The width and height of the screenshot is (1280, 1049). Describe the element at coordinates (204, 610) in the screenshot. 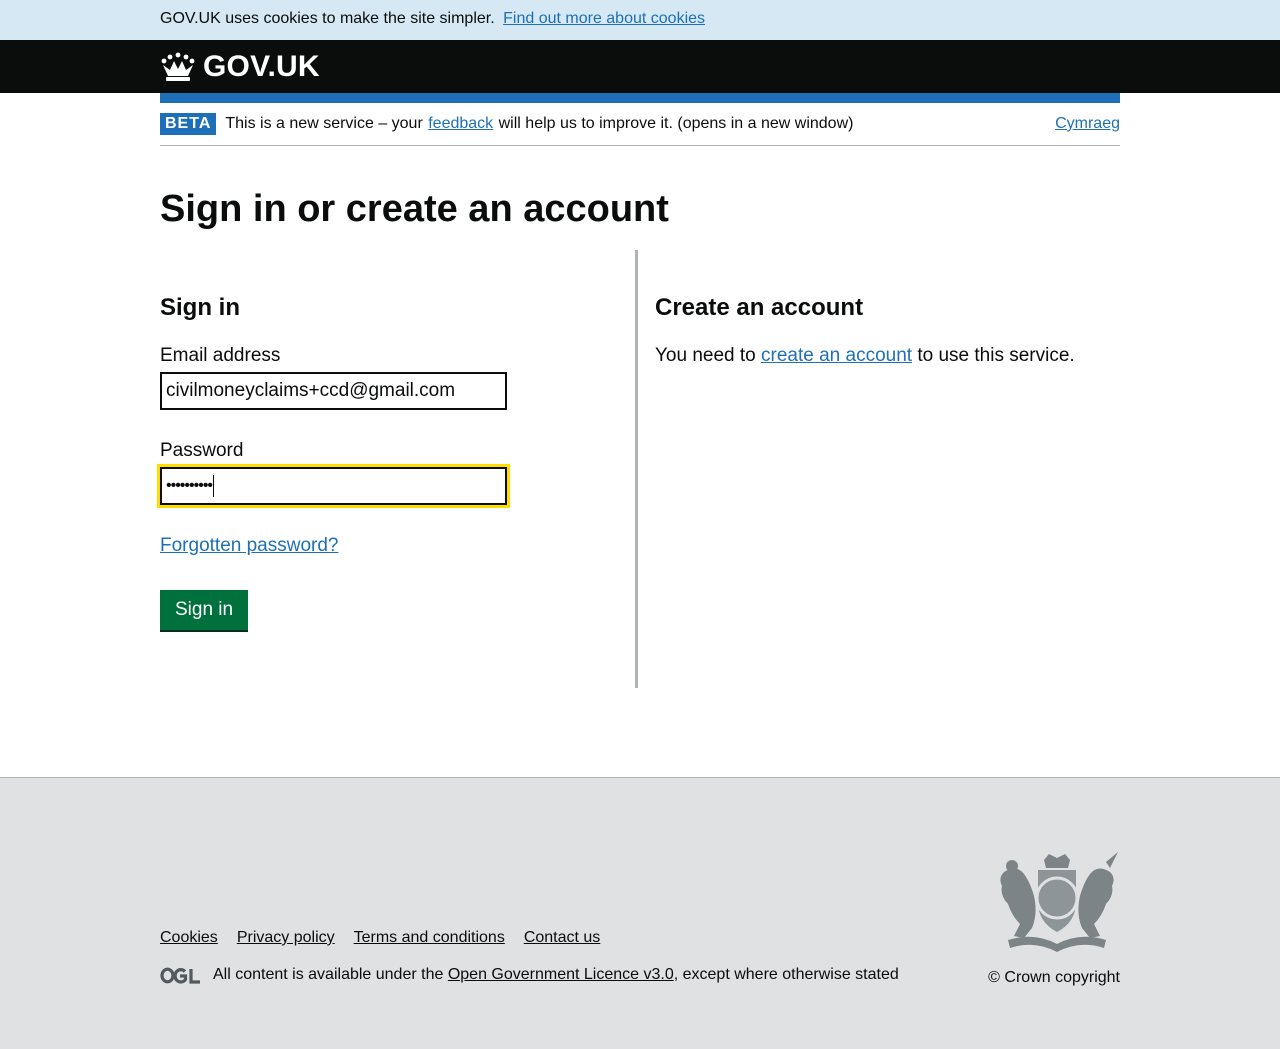

I see `sign-in-button: Sign in` at that location.